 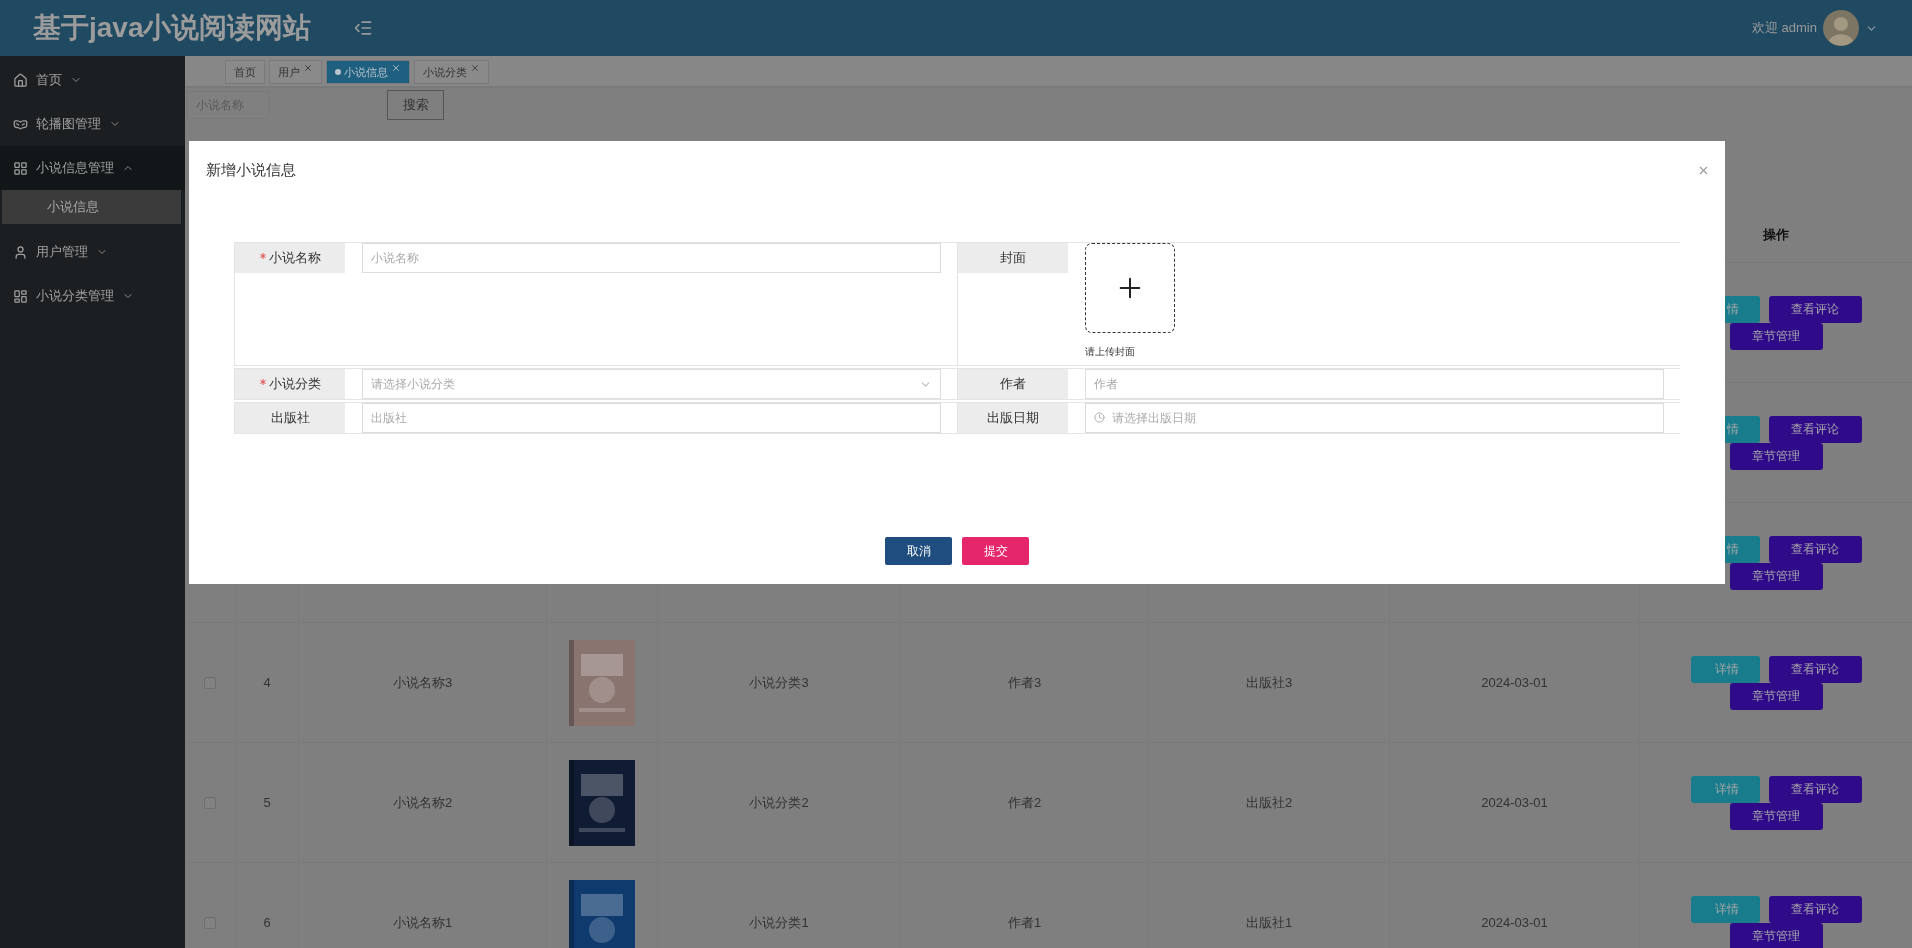 What do you see at coordinates (1013, 258) in the screenshot?
I see `field-label: 封面` at bounding box center [1013, 258].